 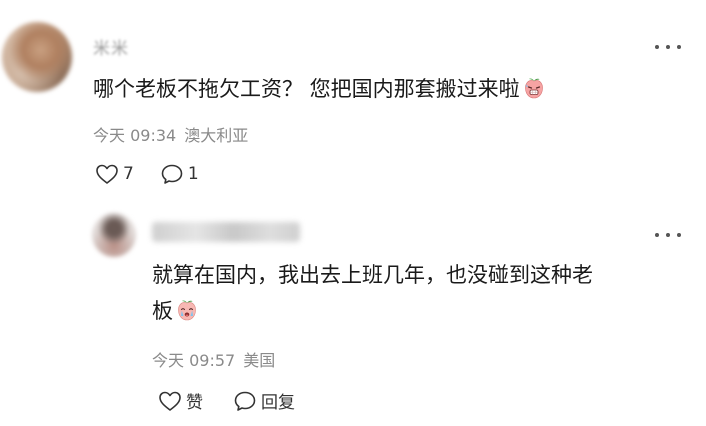 I want to click on comment-body: 哪个老板不拖欠工资？ 您把国内那套搬过来啦, so click(x=306, y=89).